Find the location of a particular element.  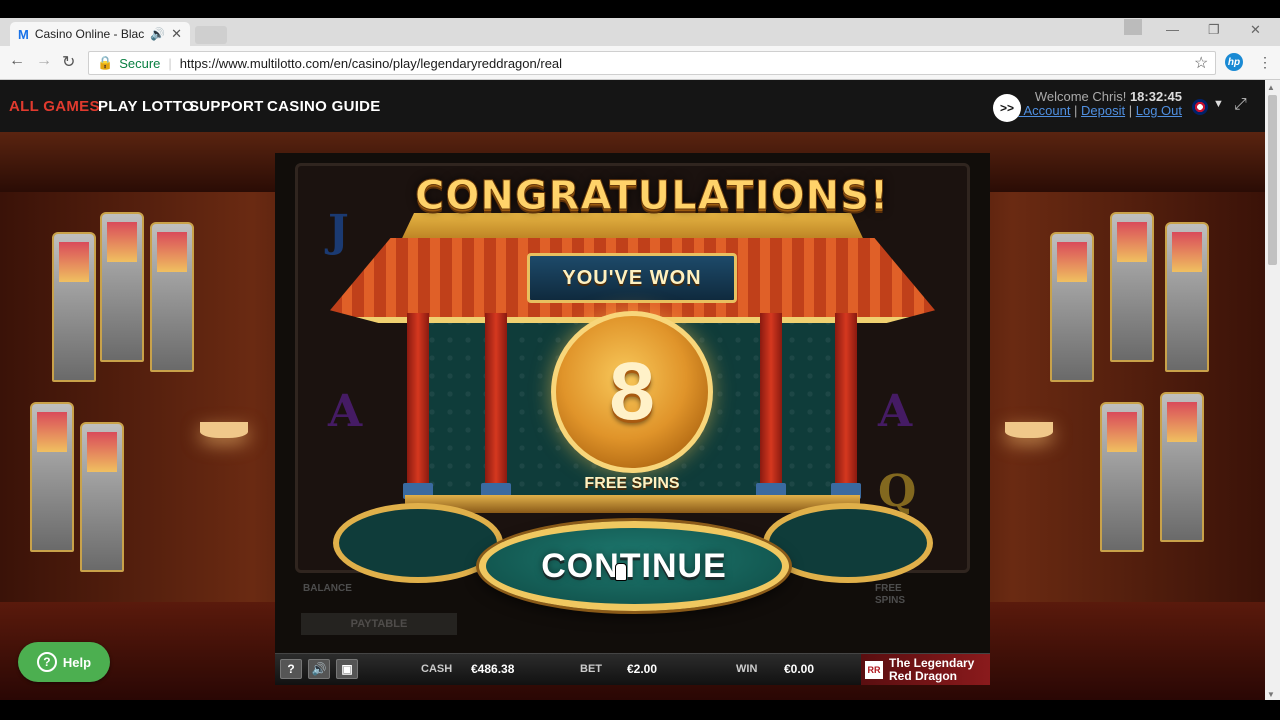

help-label: Help is located at coordinates (77, 662).